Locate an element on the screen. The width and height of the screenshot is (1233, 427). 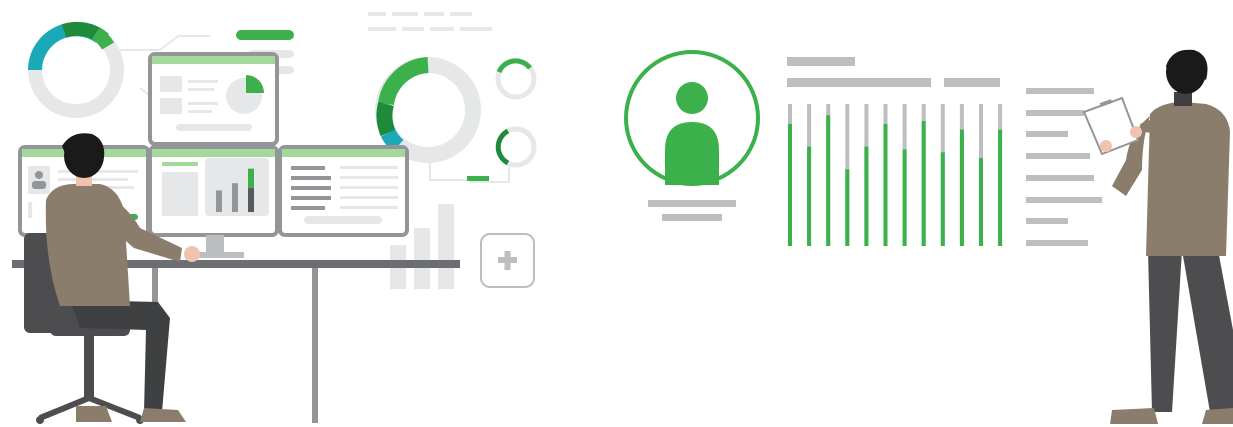
monitor-stand is located at coordinates (215, 244).